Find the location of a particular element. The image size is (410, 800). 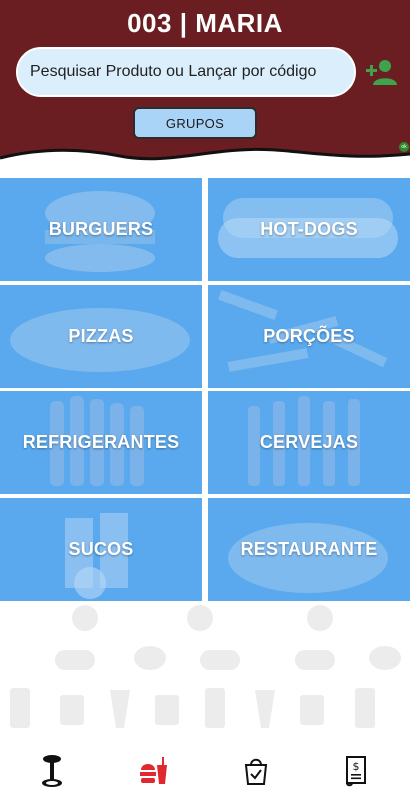

receipt-dollar-icon: $ is located at coordinates (356, 771).